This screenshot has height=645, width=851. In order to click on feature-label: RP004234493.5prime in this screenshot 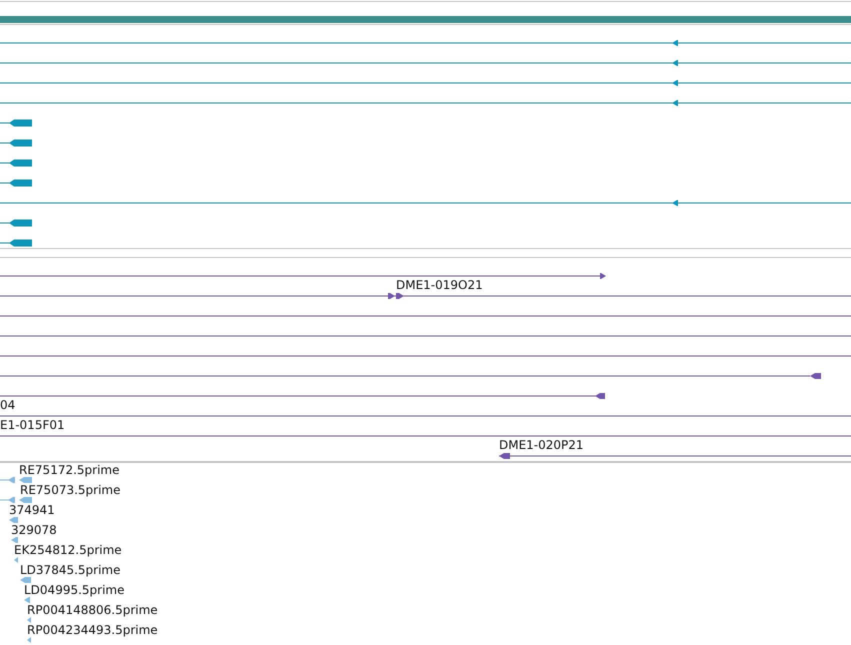, I will do `click(92, 630)`.